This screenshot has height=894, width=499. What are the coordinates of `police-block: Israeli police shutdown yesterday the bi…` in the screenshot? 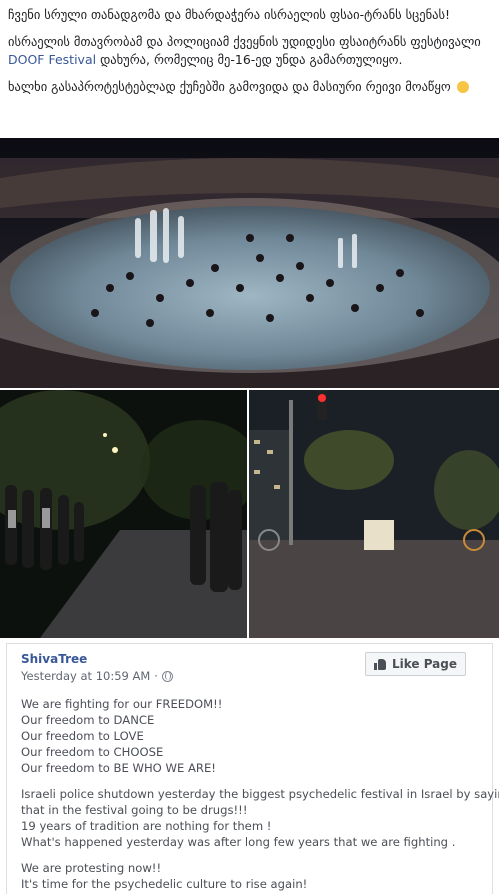 It's located at (260, 818).